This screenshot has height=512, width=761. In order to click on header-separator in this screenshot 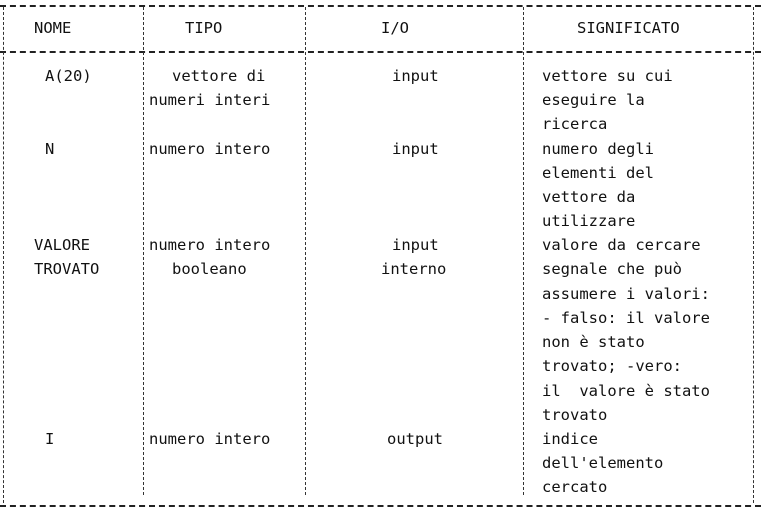, I will do `click(380, 52)`.